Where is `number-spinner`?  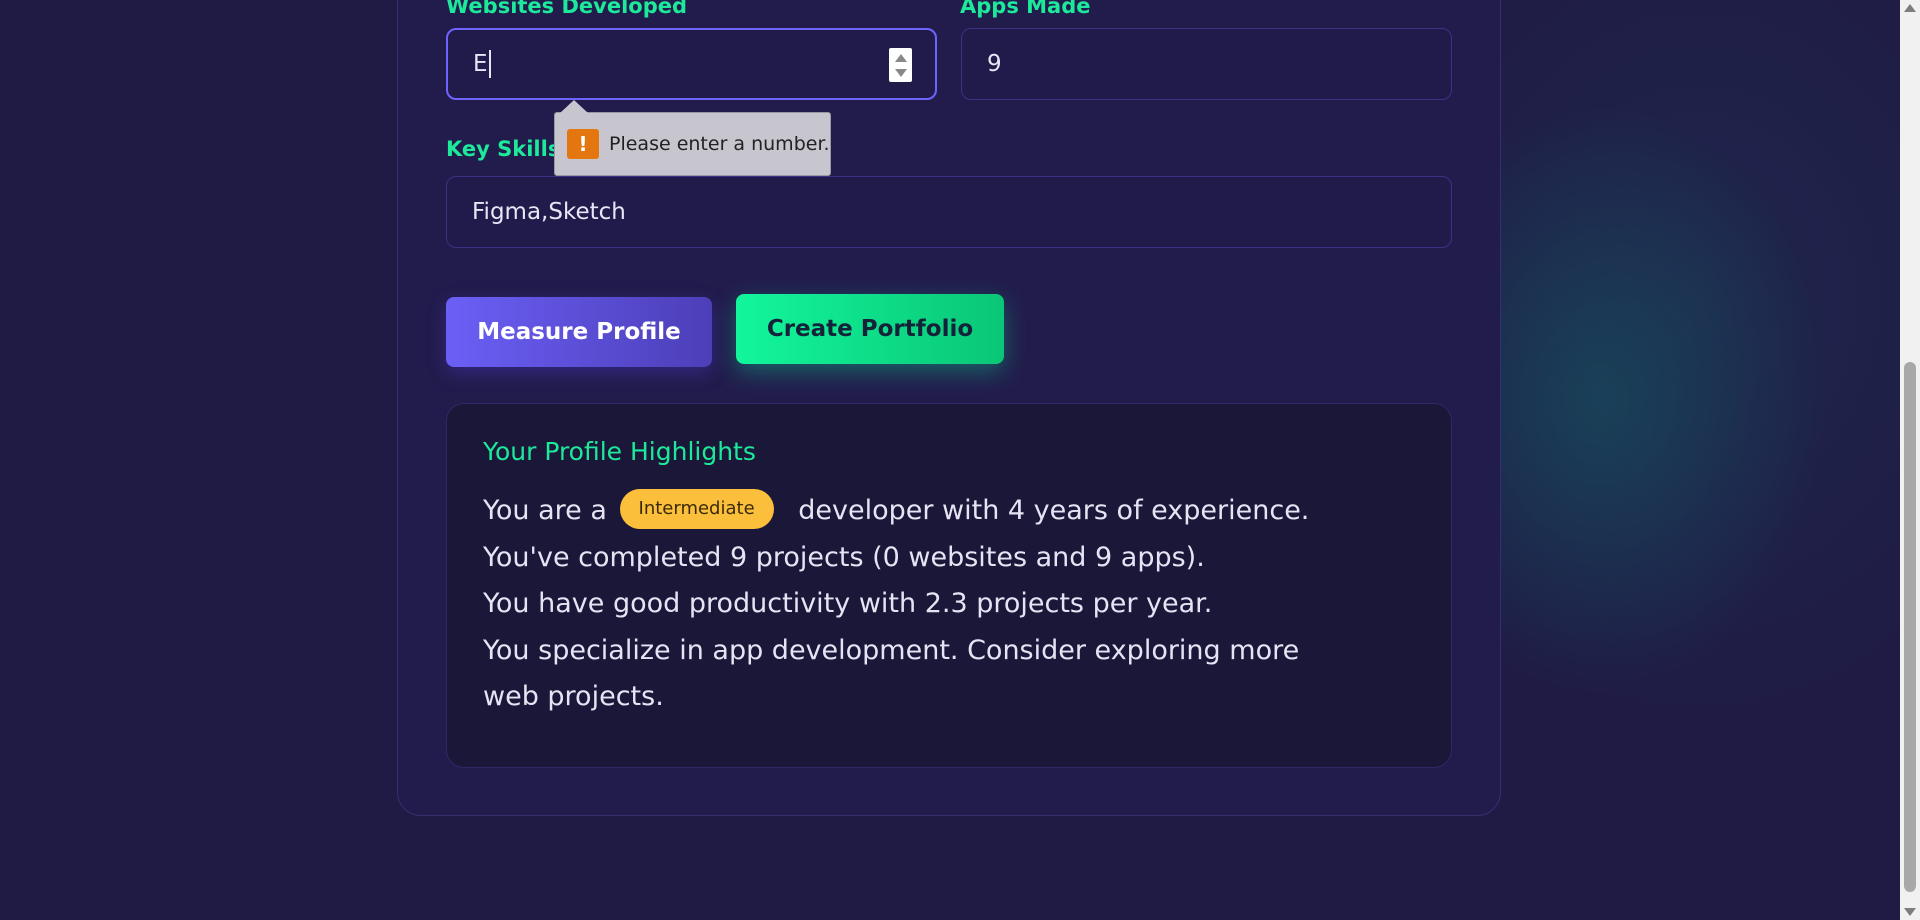
number-spinner is located at coordinates (900, 65).